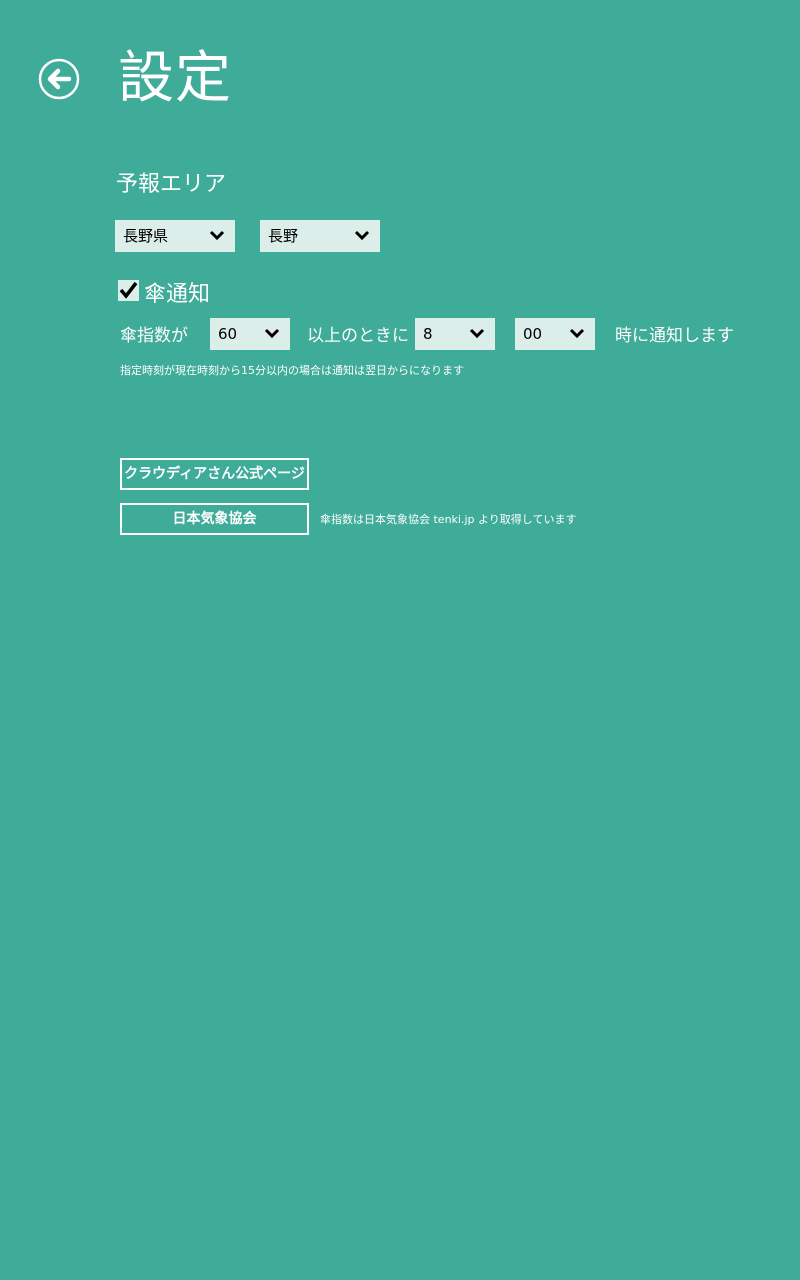  What do you see at coordinates (448, 519) in the screenshot?
I see `source-note: 傘指数は日本気象協会 tenki.jp より取得しています` at bounding box center [448, 519].